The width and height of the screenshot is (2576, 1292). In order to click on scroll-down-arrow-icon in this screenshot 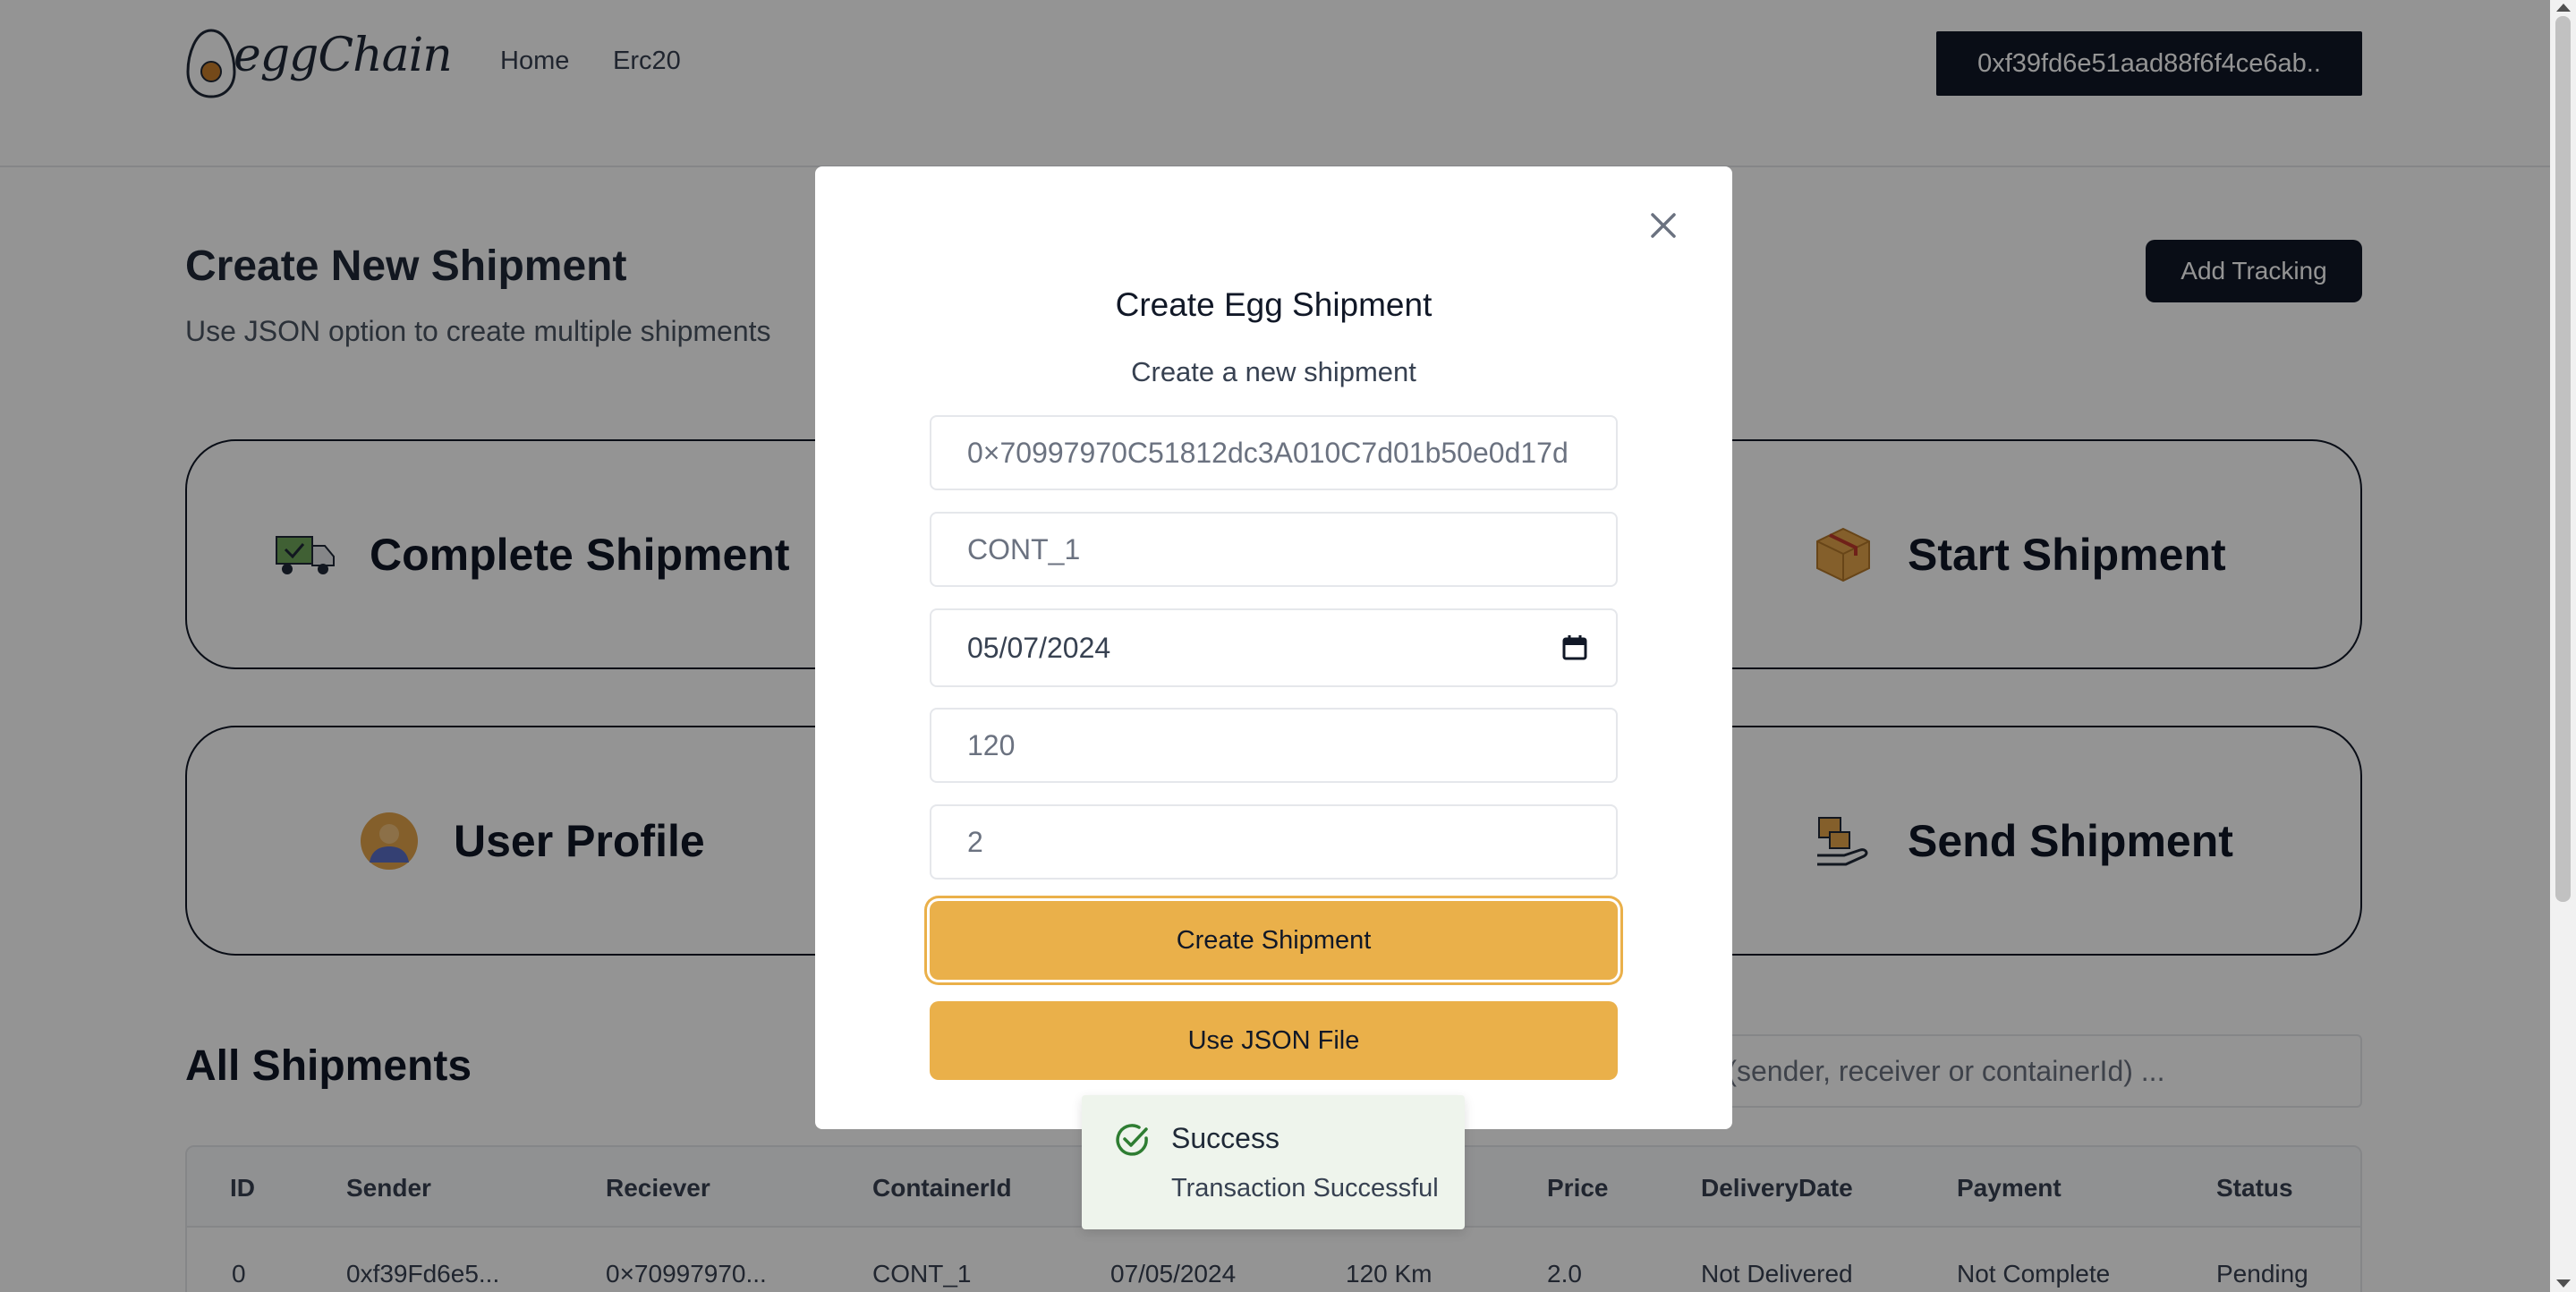, I will do `click(2563, 1283)`.